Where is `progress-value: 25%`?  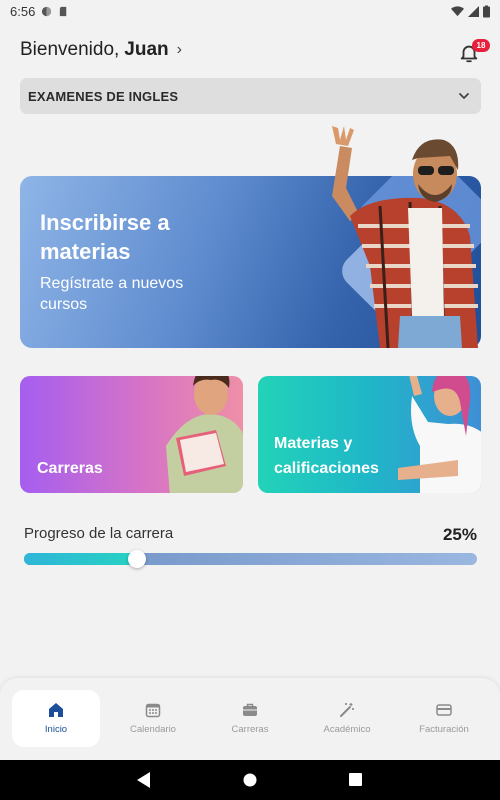
progress-value: 25% is located at coordinates (459, 534).